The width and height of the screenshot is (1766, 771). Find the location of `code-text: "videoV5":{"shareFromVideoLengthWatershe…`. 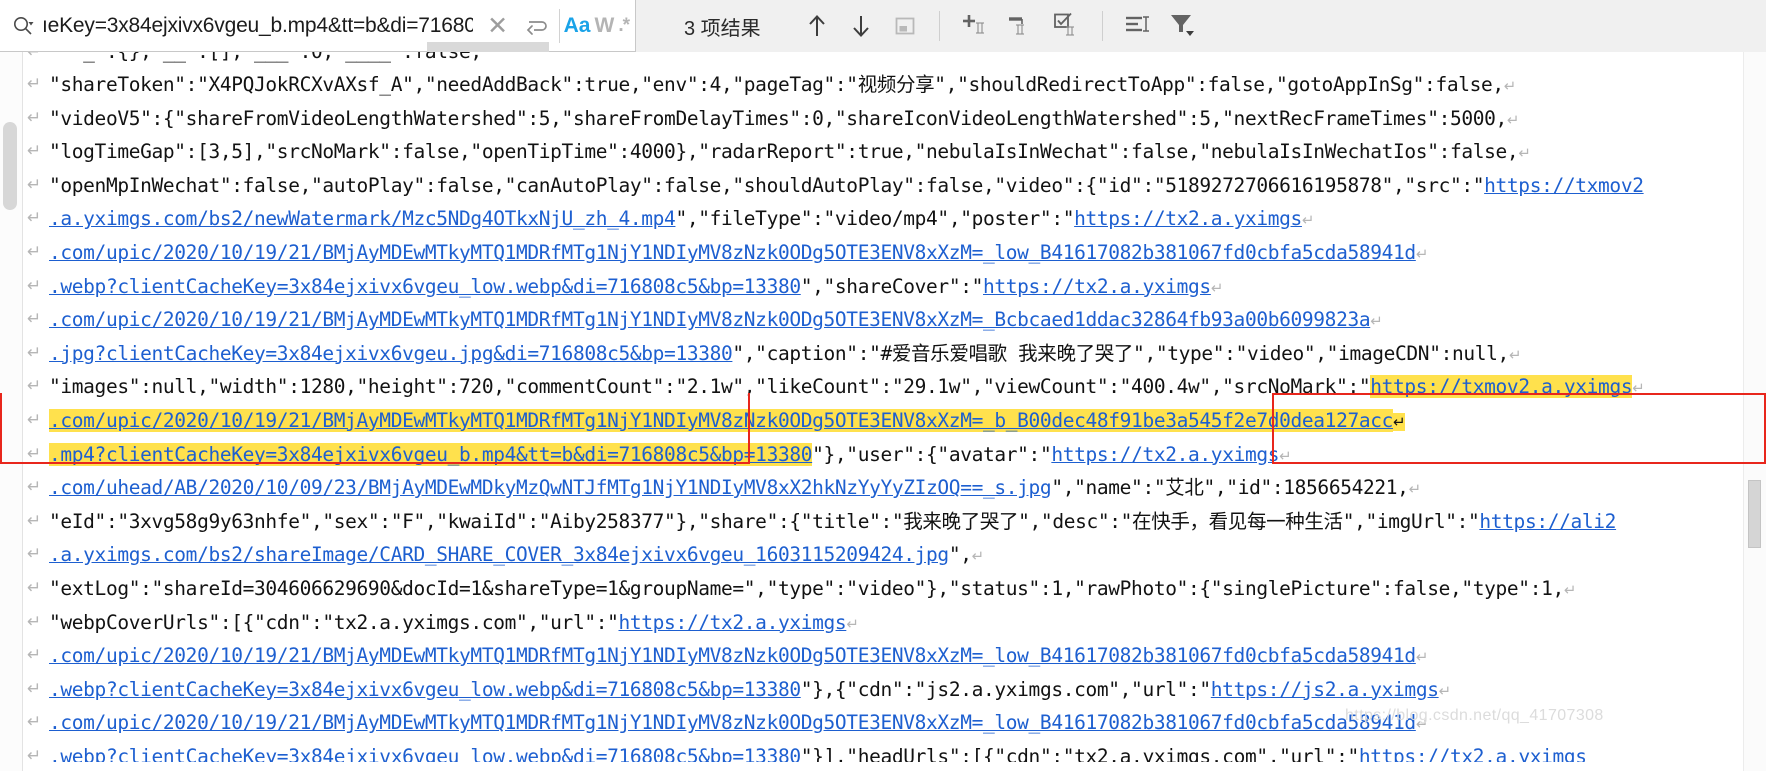

code-text: "videoV5":{"shareFromVideoLengthWatershe… is located at coordinates (778, 118).